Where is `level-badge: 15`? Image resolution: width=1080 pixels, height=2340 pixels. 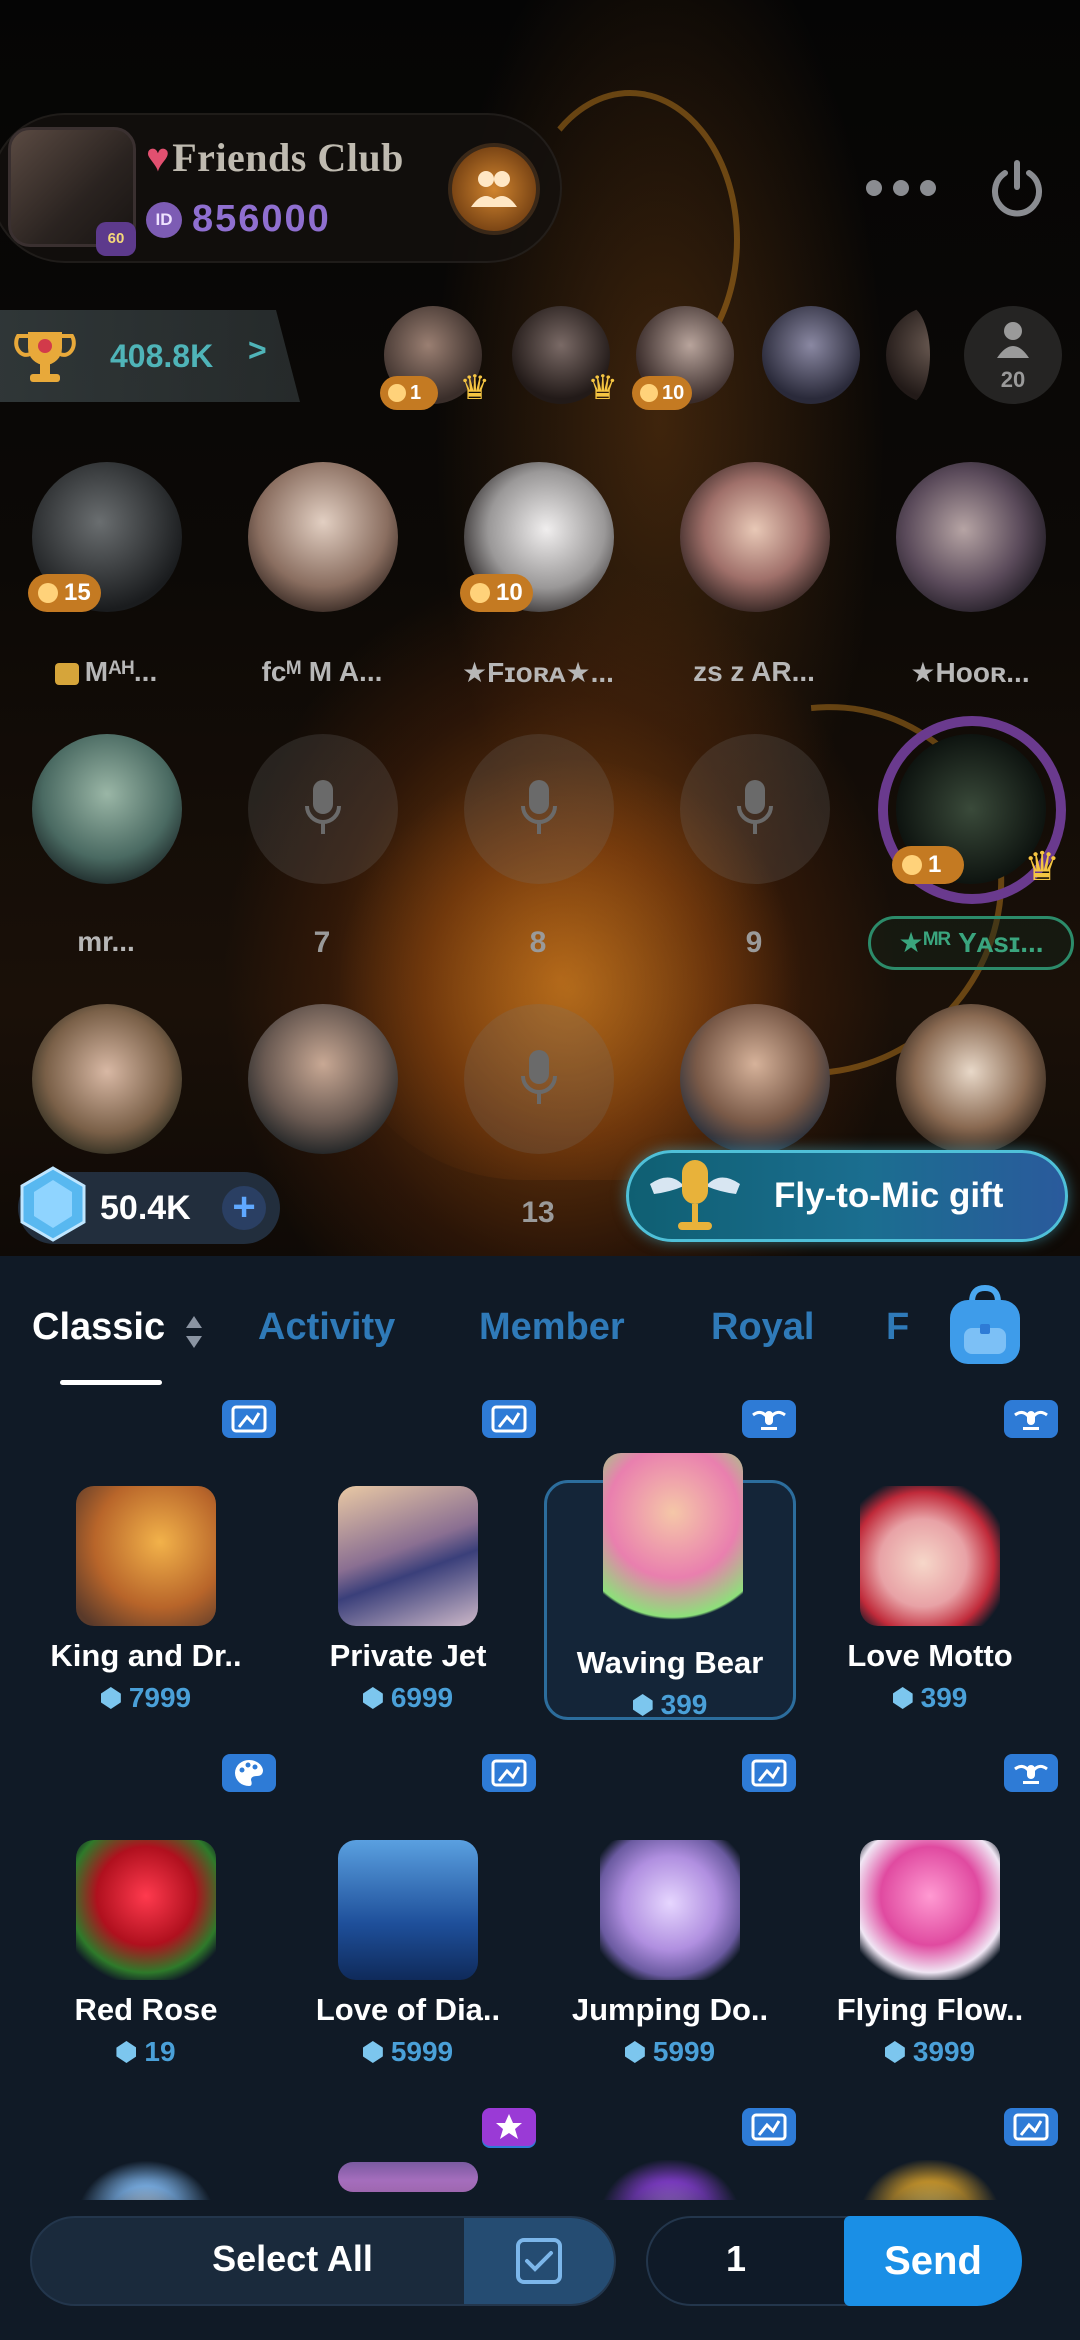 level-badge: 15 is located at coordinates (64, 593).